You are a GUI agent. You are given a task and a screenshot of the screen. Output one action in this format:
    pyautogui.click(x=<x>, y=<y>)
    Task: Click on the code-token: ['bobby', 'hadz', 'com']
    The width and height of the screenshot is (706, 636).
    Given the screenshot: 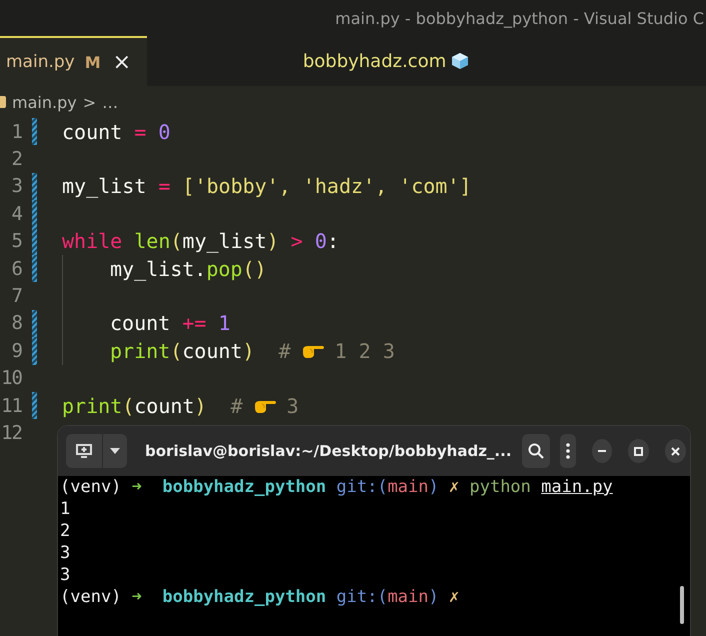 What is the action you would take?
    pyautogui.click(x=327, y=186)
    